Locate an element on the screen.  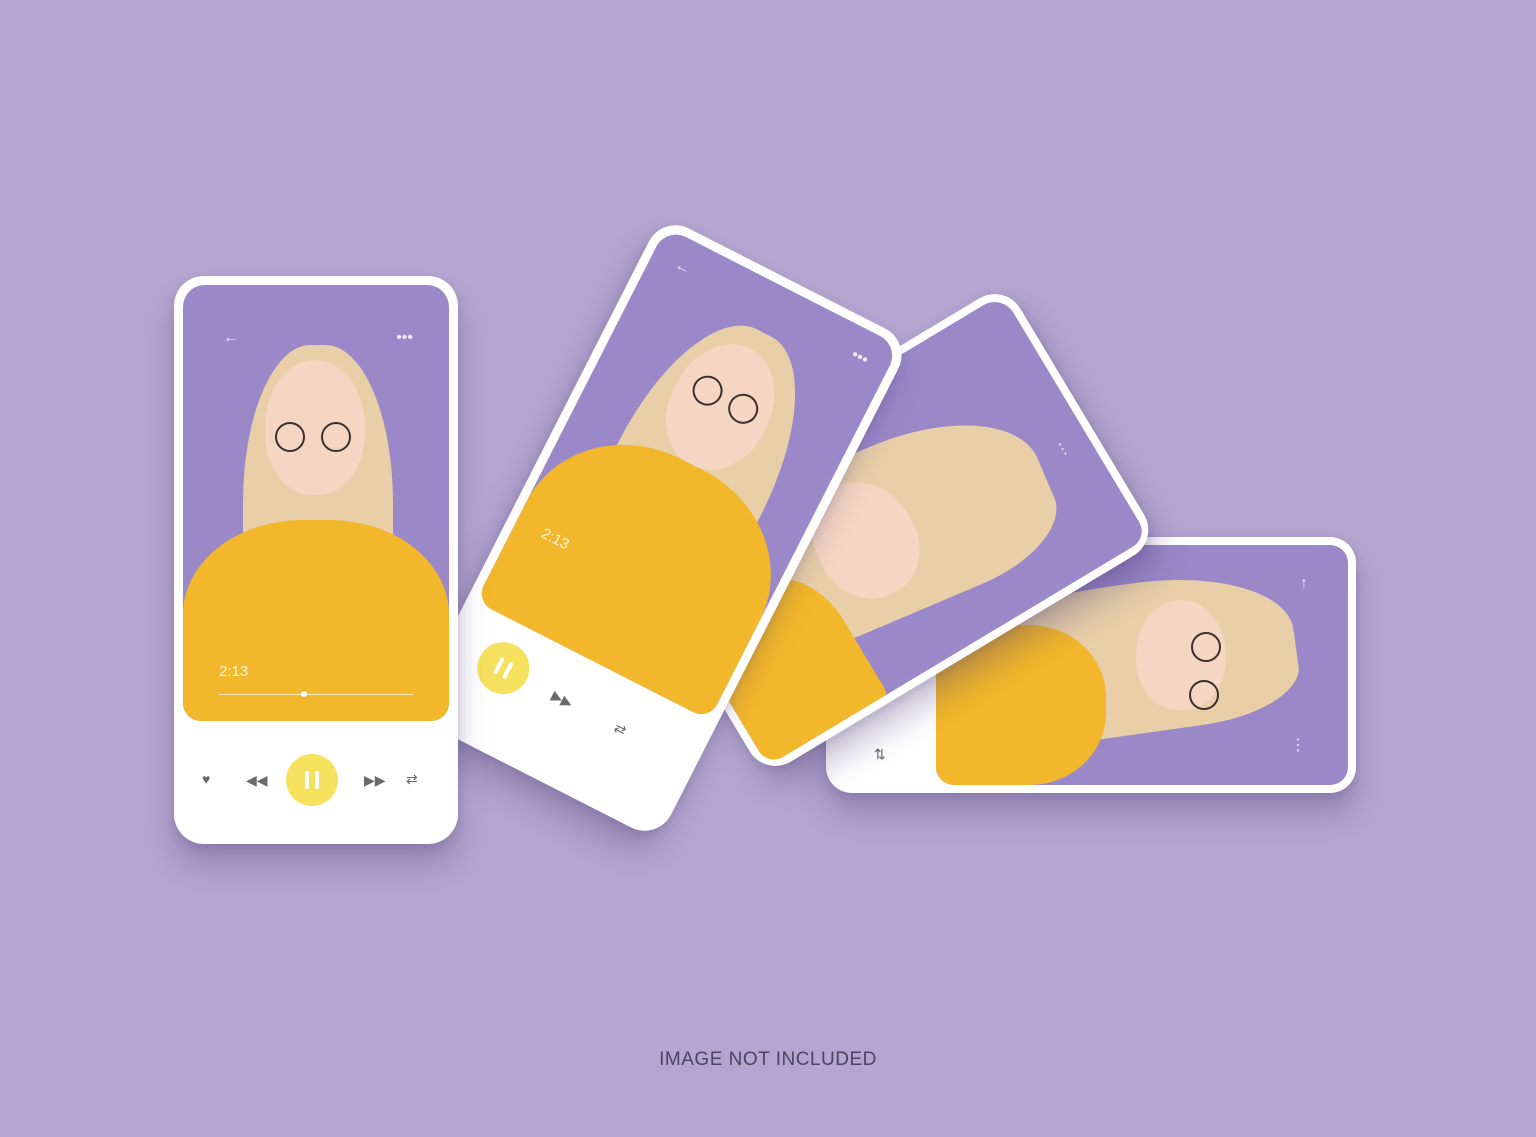
phone-1: ← ••• 2:13 ♥ ◀◀ ▶▶ ⇄ is located at coordinates (316, 560).